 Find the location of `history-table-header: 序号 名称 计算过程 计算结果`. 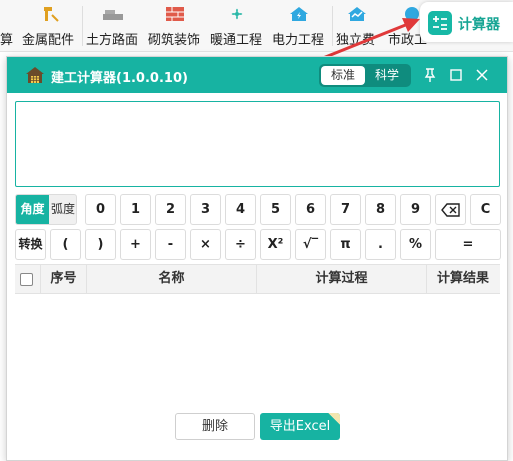

history-table-header: 序号 名称 计算过程 计算结果 is located at coordinates (257, 279).